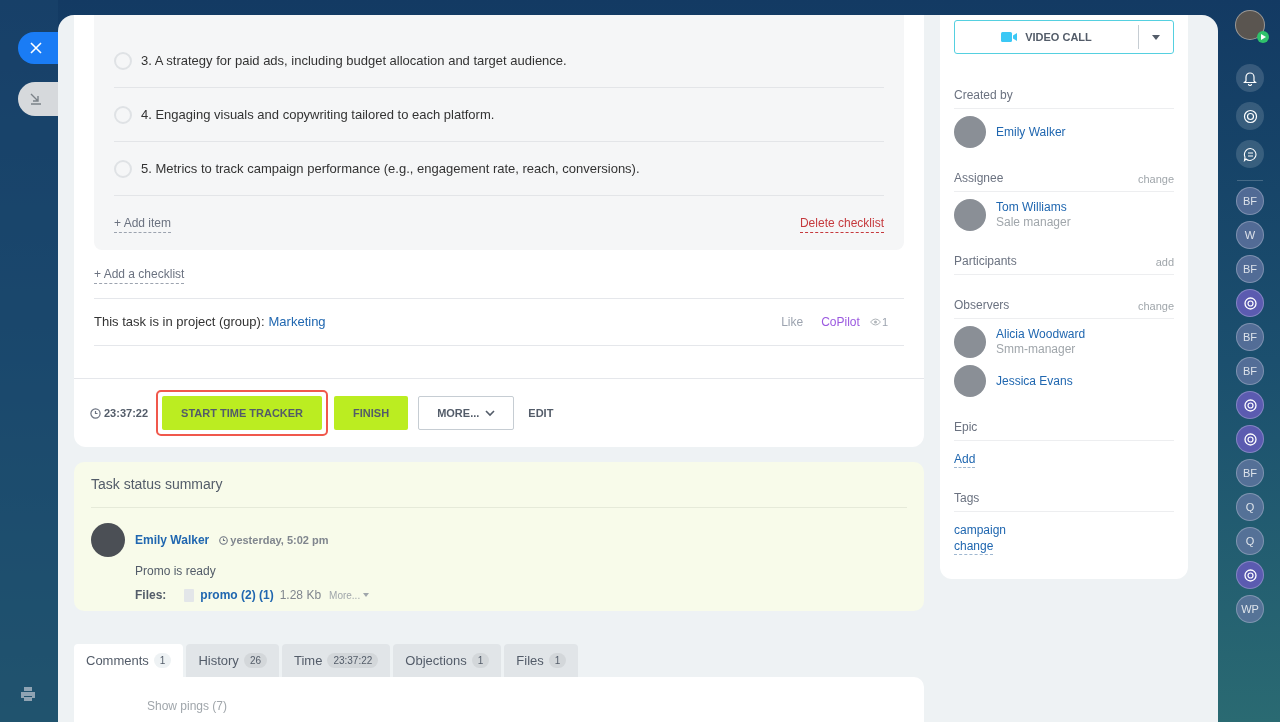 This screenshot has width=1280, height=722. What do you see at coordinates (179, 322) in the screenshot?
I see `project-label: This task is in project (group):` at bounding box center [179, 322].